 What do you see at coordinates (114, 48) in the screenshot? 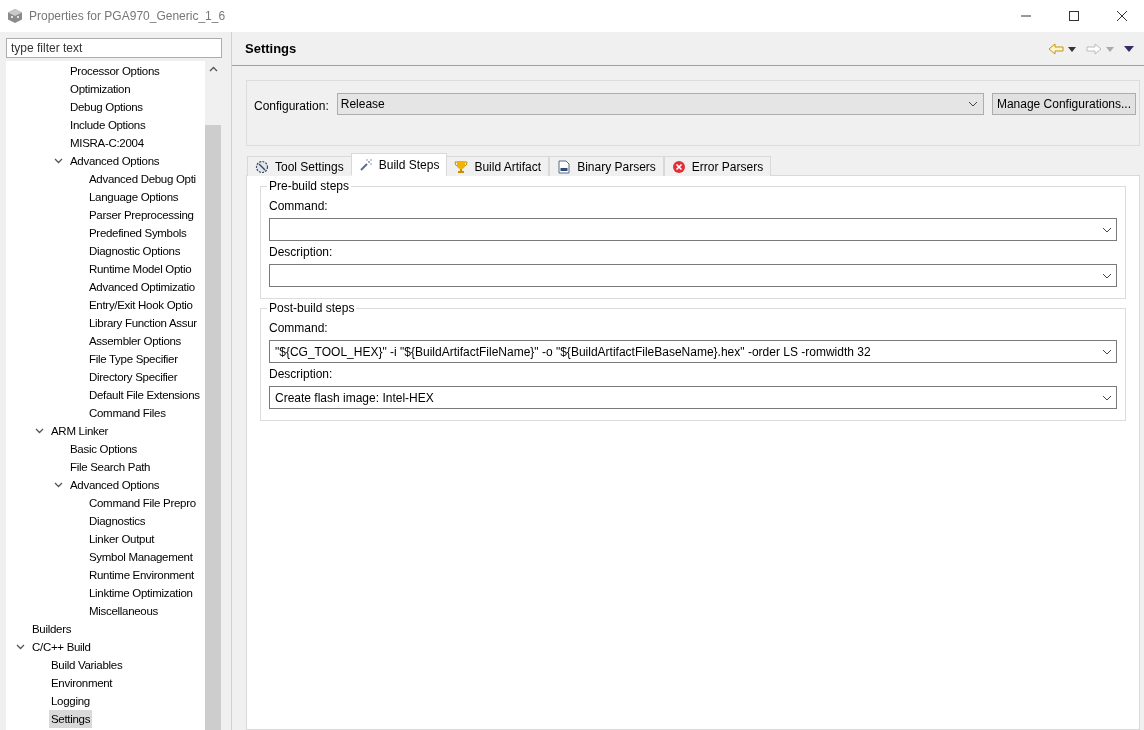
I see `filter-field: type filter text` at bounding box center [114, 48].